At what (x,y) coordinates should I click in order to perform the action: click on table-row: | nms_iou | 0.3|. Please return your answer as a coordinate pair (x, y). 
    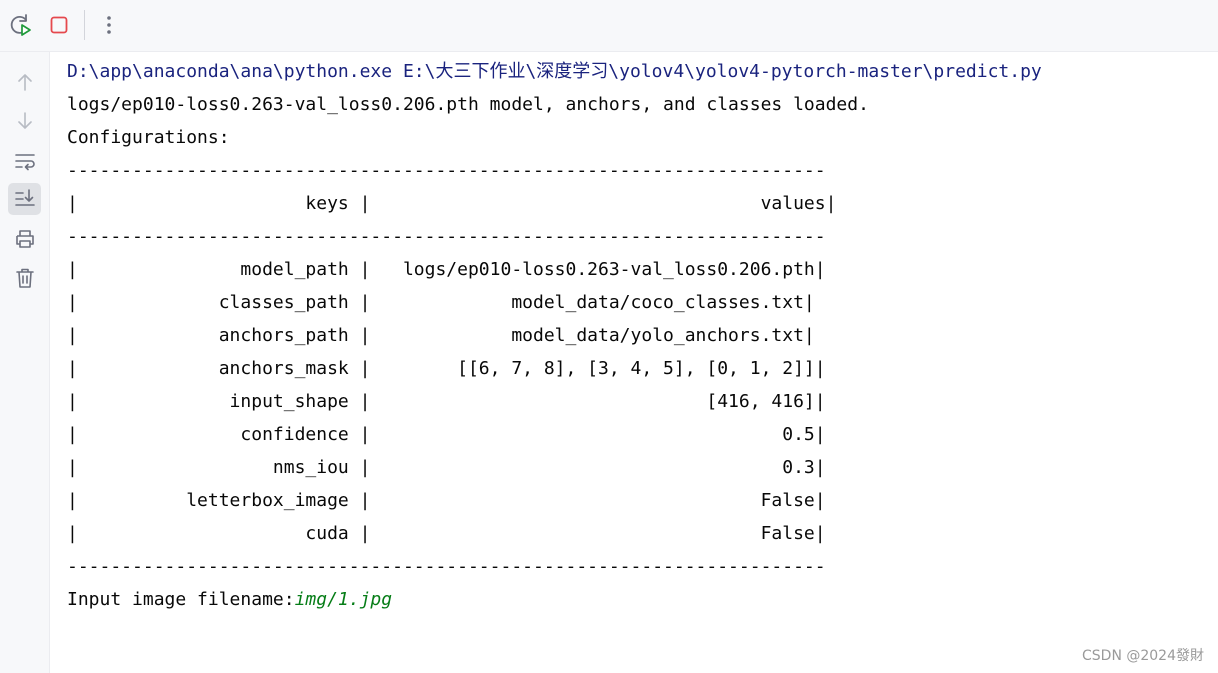
    Looking at the image, I should click on (446, 467).